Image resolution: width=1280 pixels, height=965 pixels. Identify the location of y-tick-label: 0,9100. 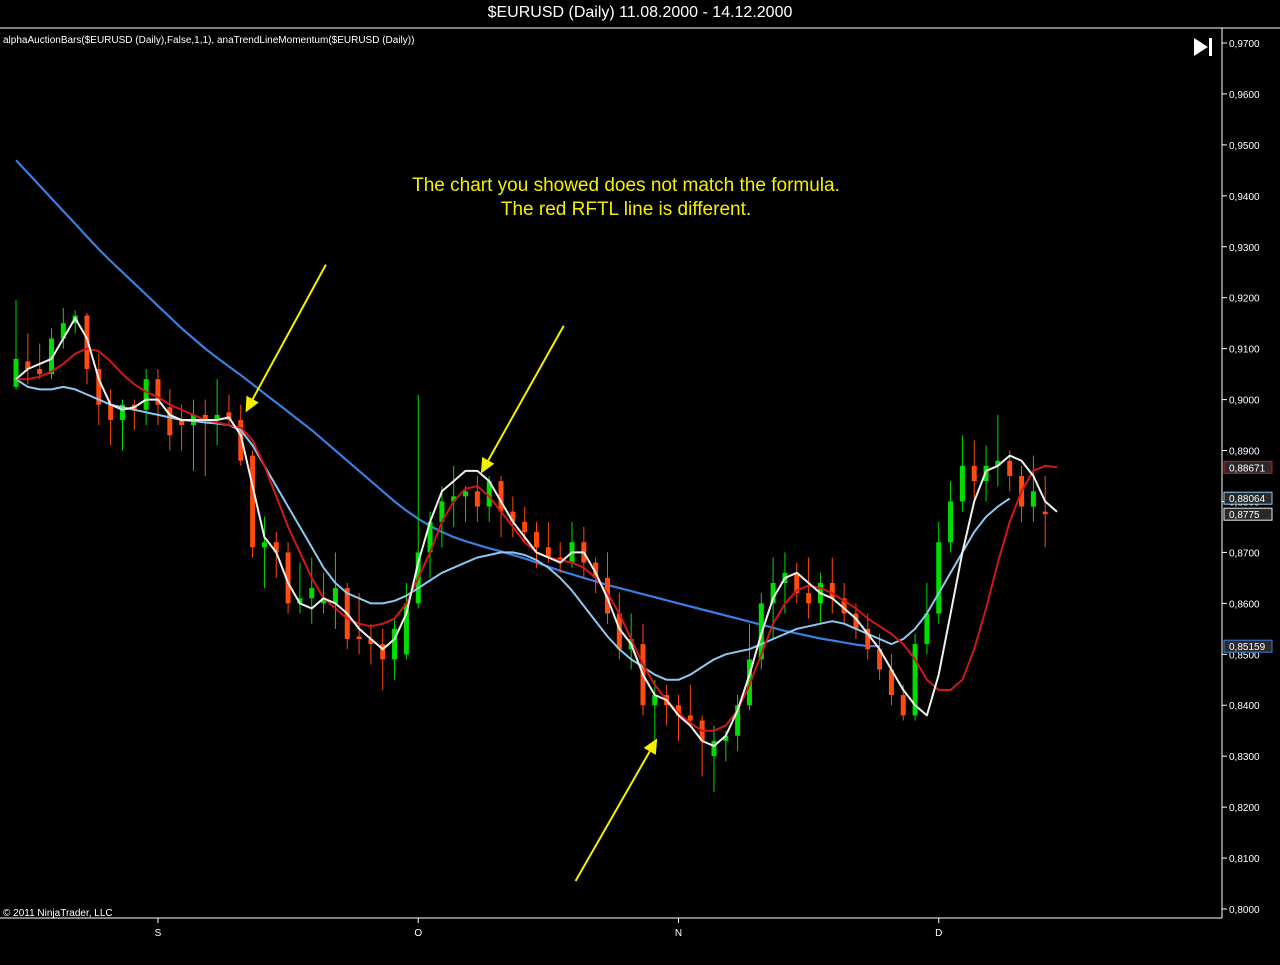
(1244, 350).